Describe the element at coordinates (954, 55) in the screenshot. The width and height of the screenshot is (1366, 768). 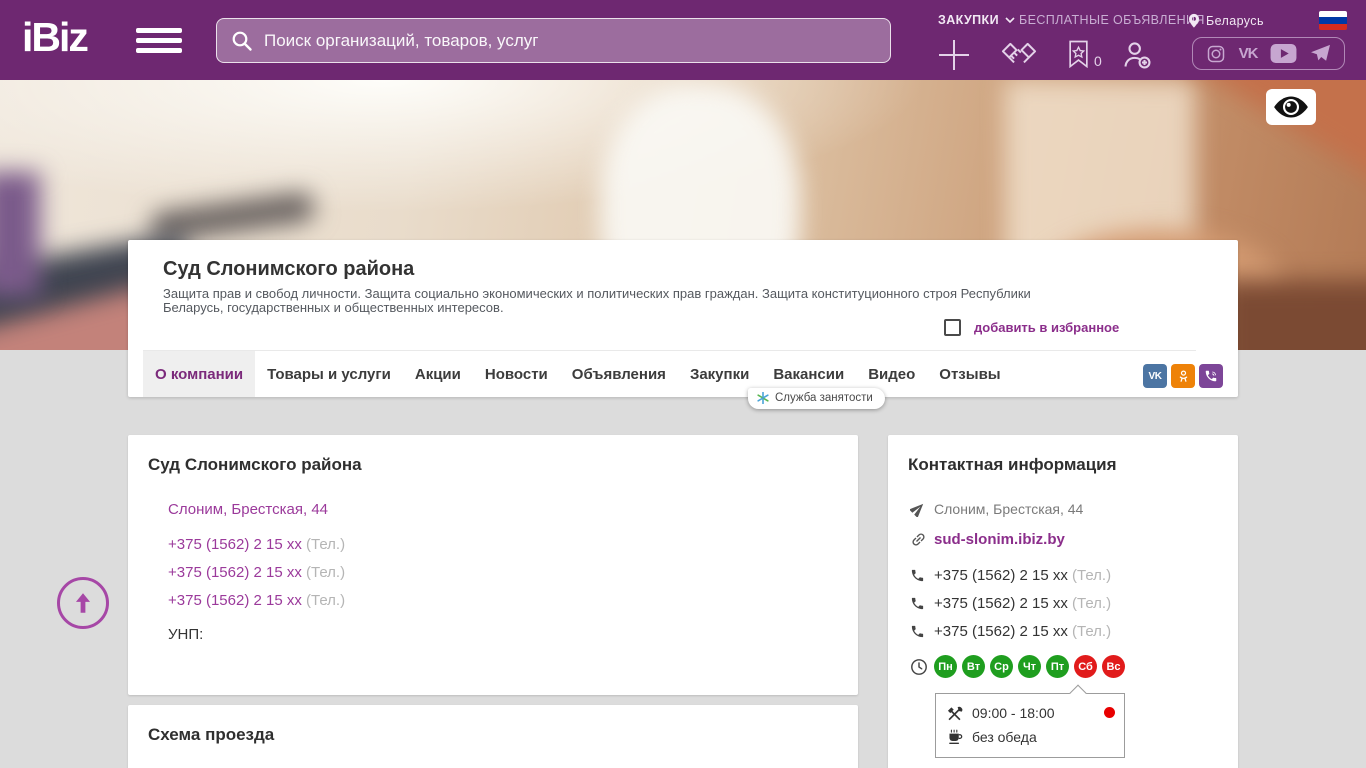
I see `add-plus-icon` at that location.